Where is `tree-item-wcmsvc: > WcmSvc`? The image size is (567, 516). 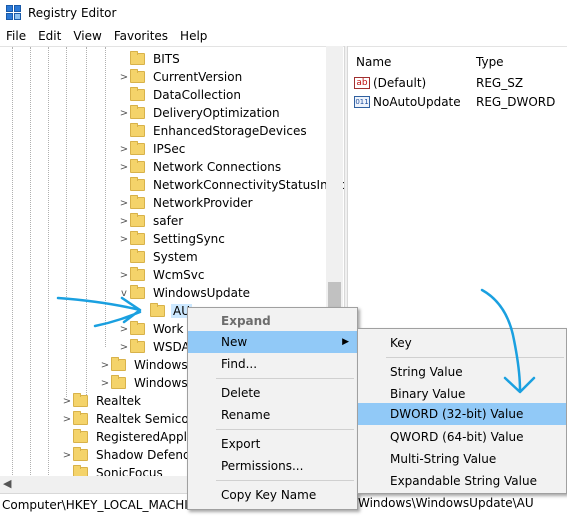
tree-item-wcmsvc: > WcmSvc is located at coordinates (162, 275).